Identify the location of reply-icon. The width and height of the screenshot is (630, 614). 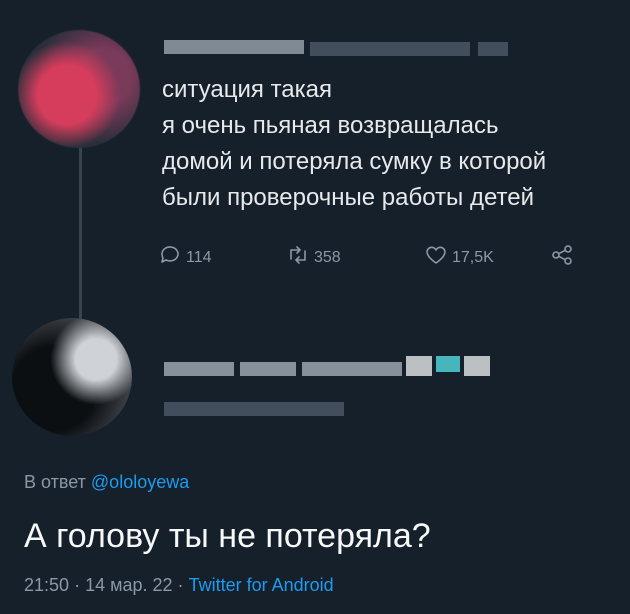
(170, 257).